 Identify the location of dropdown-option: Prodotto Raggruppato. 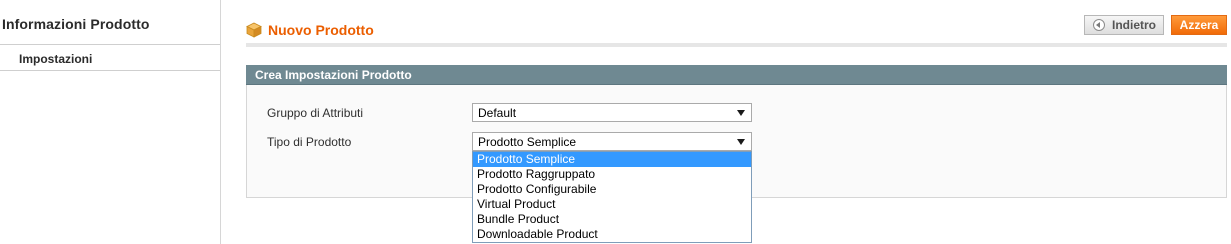
(612, 174).